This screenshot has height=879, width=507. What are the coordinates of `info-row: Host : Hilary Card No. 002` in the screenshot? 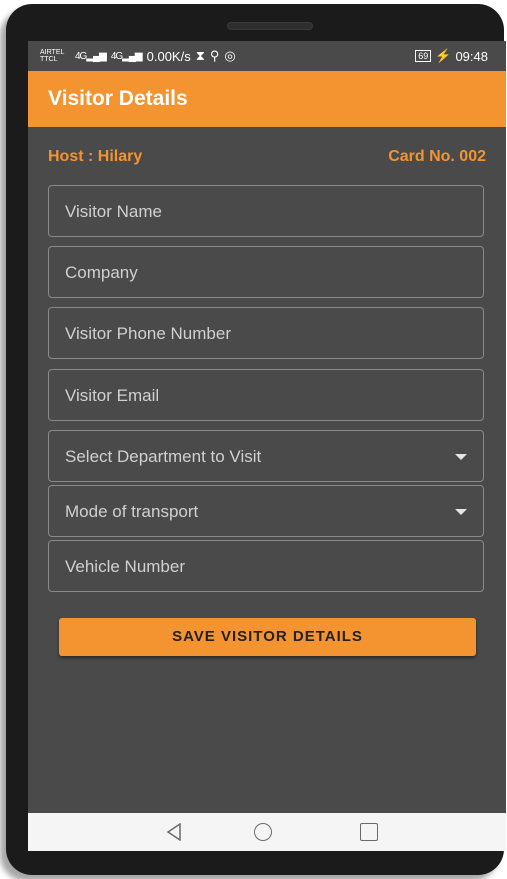 It's located at (267, 159).